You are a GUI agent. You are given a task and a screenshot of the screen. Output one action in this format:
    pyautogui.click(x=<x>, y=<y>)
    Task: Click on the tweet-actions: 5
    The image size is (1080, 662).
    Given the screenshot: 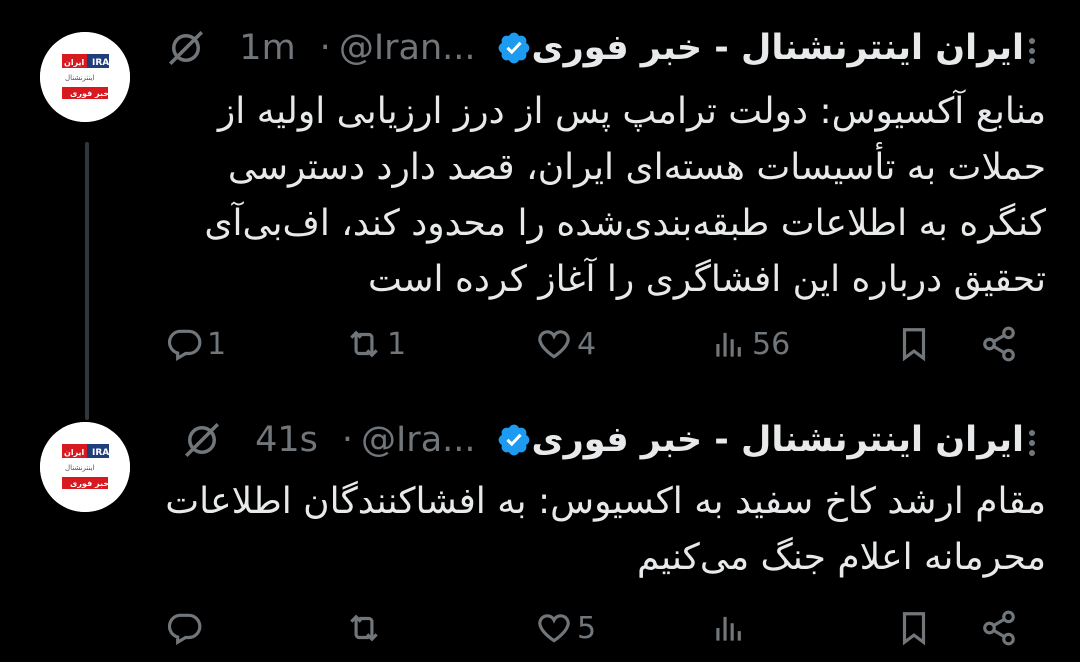 What is the action you would take?
    pyautogui.click(x=605, y=628)
    